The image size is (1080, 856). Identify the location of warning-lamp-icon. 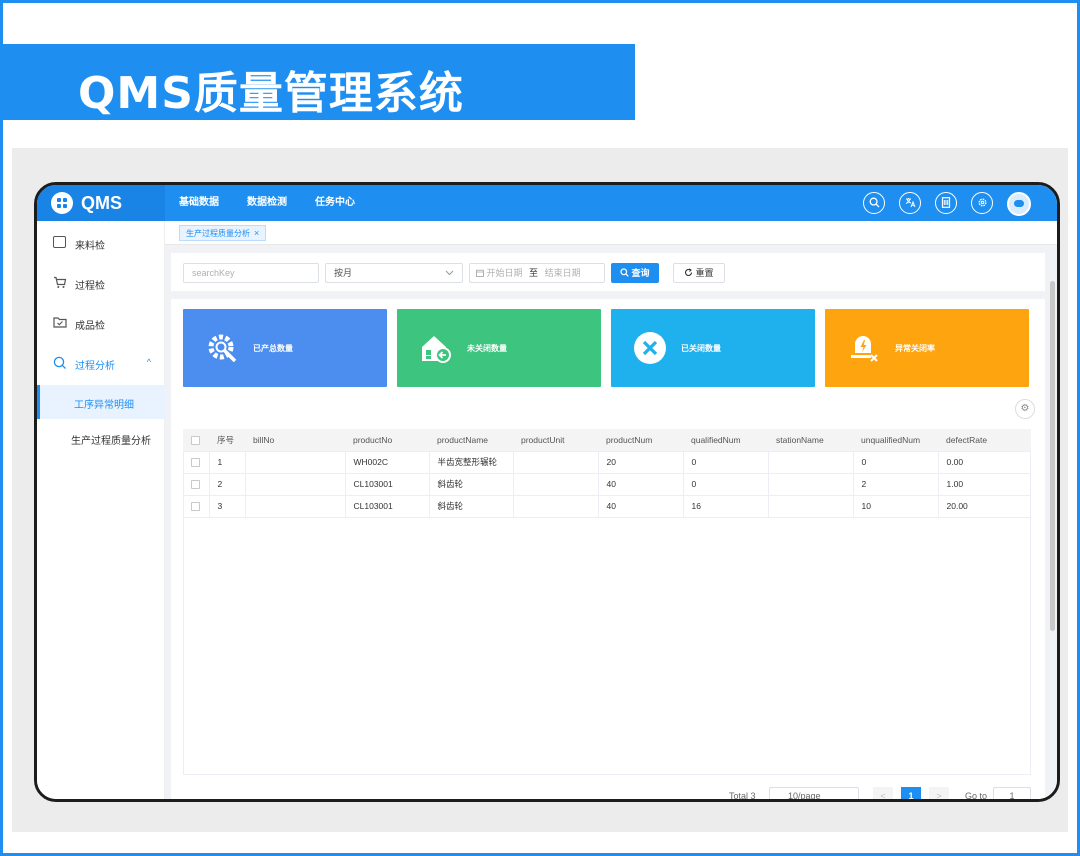
(864, 348).